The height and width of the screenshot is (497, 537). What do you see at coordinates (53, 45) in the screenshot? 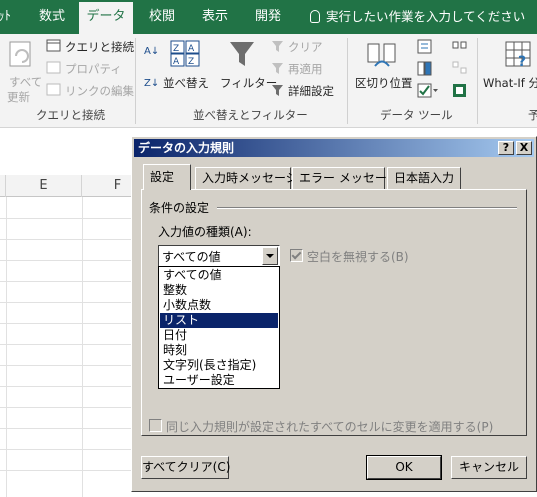
I see `queries-connections-icon` at bounding box center [53, 45].